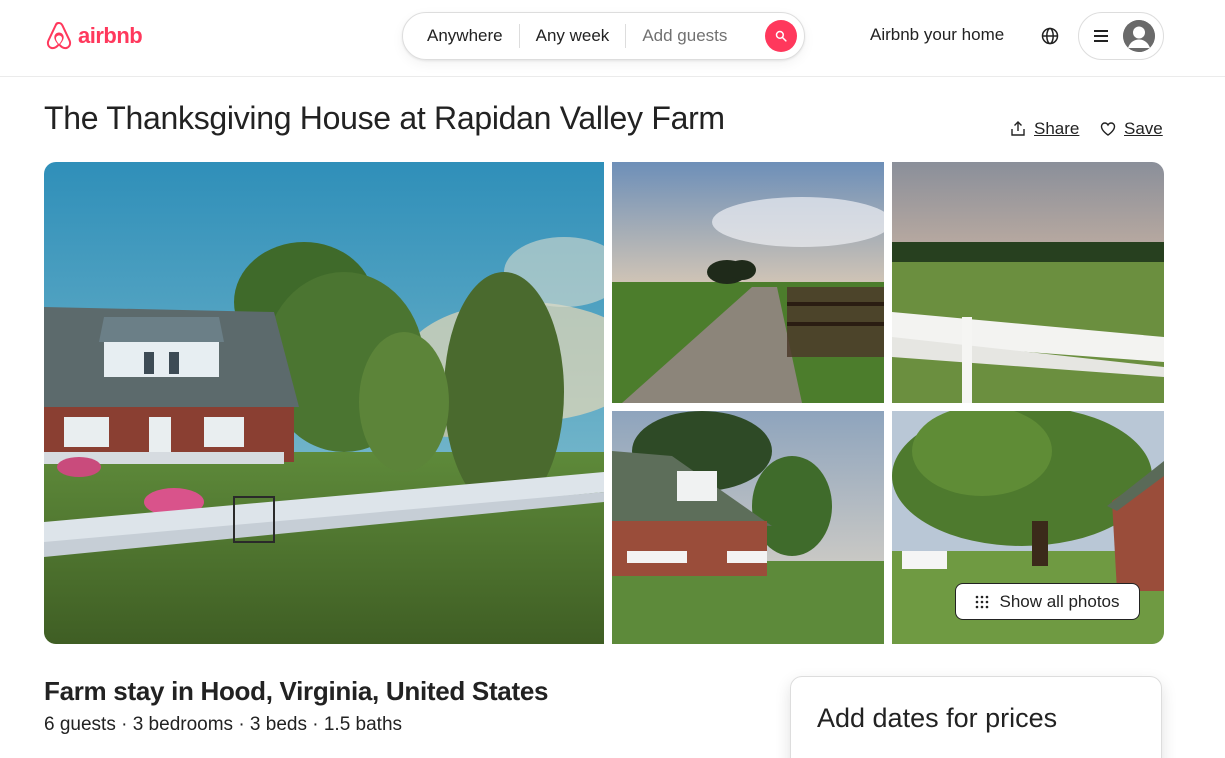 This screenshot has height=758, width=1225. What do you see at coordinates (1018, 128) in the screenshot?
I see `share-icon` at bounding box center [1018, 128].